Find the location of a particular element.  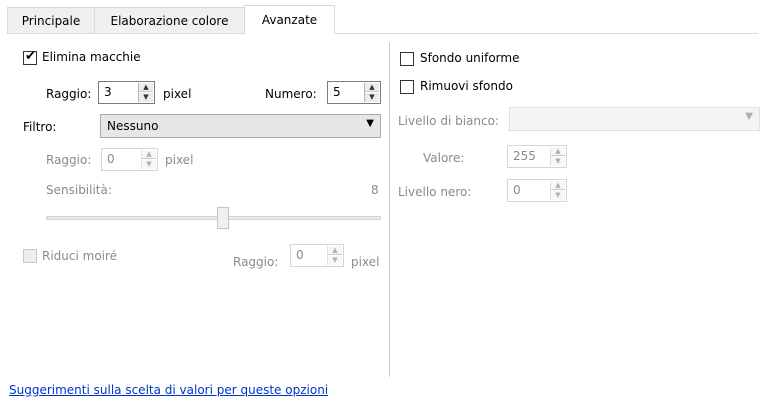

sensibilita-slider-track is located at coordinates (213, 218).